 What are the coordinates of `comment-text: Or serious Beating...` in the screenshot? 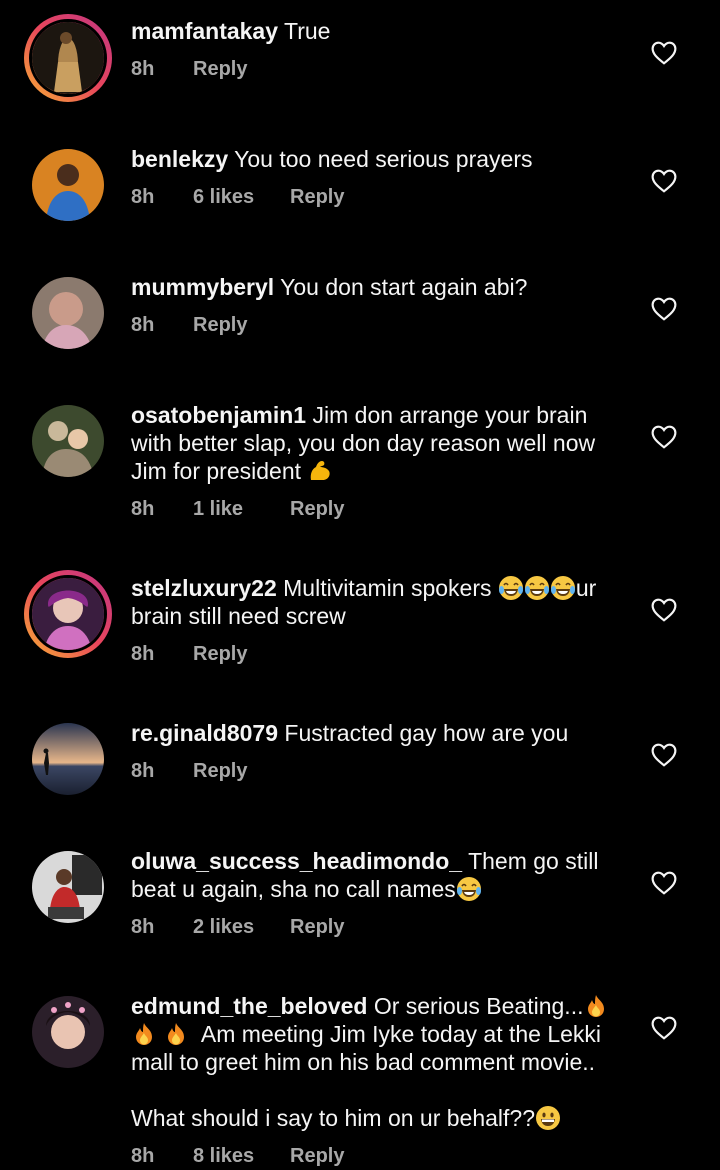 It's located at (478, 1006).